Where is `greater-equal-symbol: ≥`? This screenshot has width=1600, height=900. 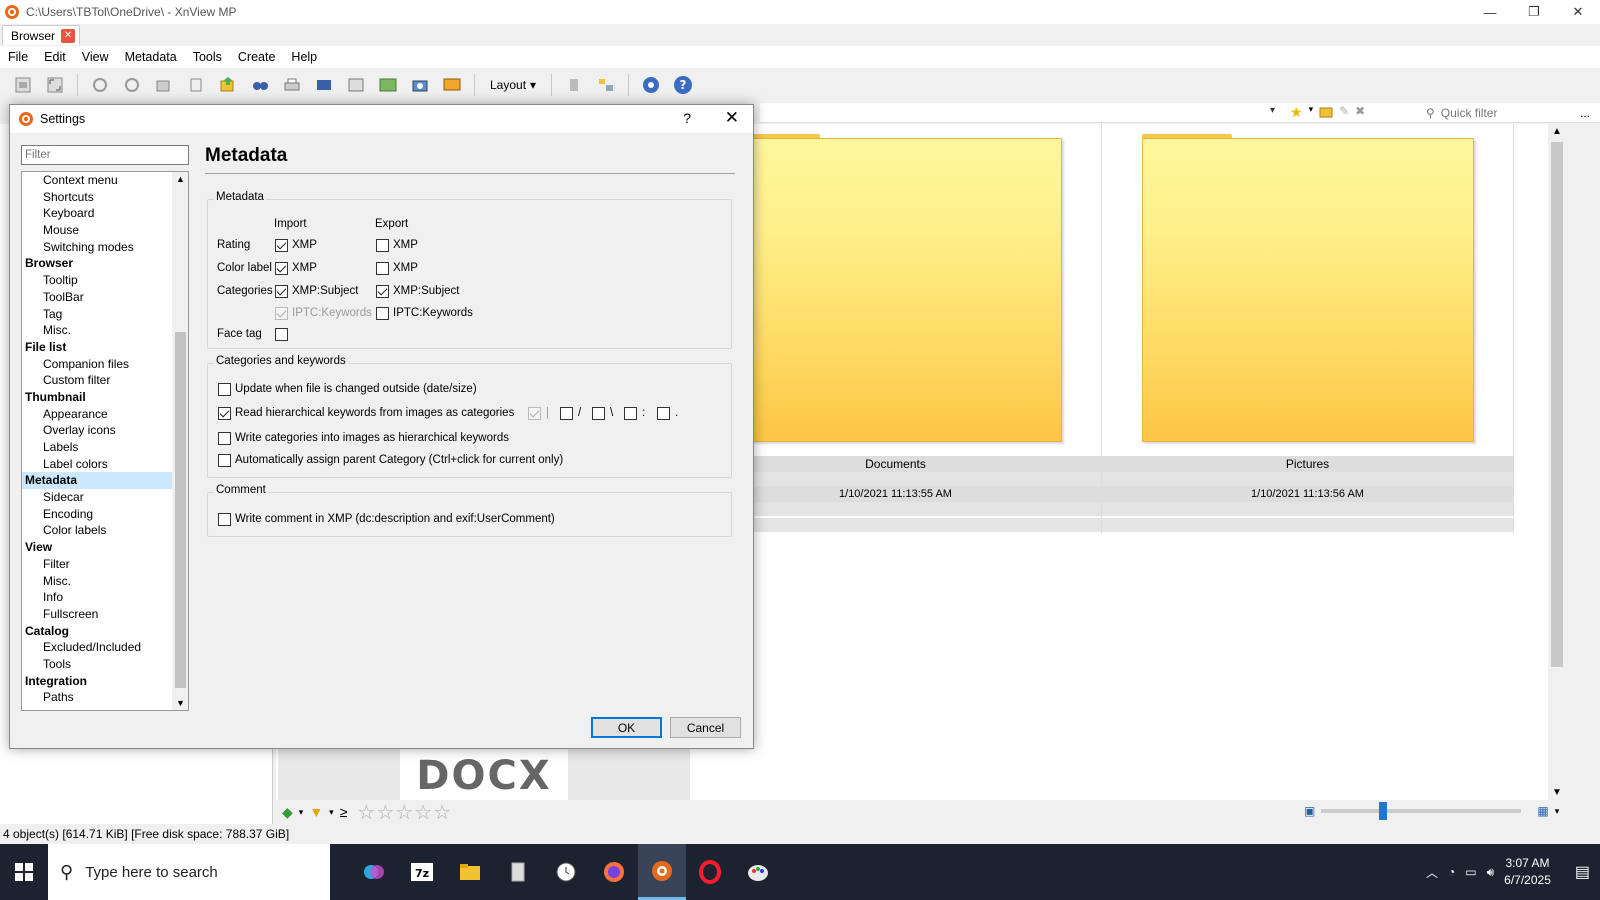 greater-equal-symbol: ≥ is located at coordinates (344, 812).